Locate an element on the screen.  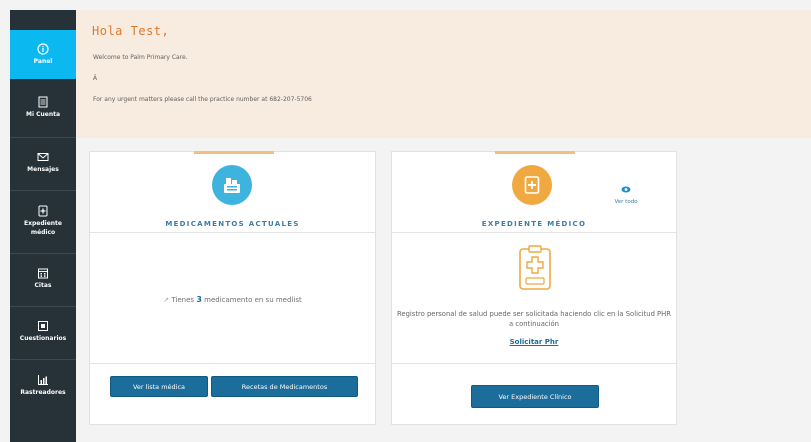
sidebar-item-rastreadores: Rastreadores is located at coordinates (43, 386).